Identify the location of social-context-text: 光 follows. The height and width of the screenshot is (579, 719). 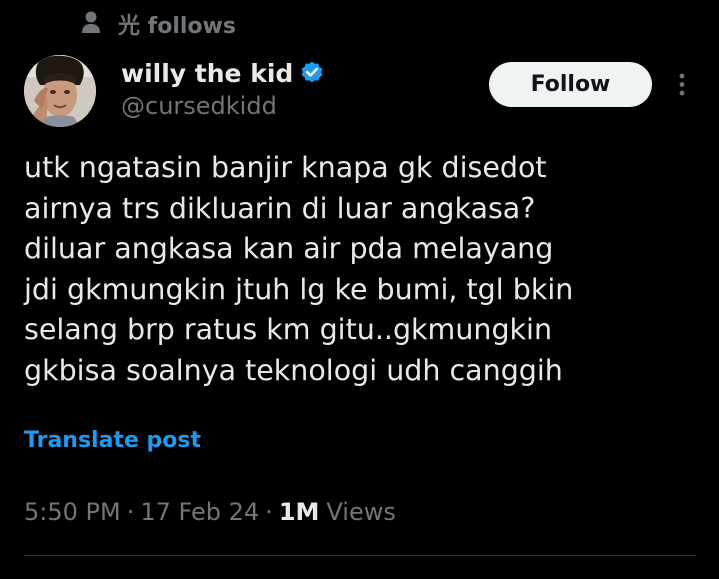
(177, 26).